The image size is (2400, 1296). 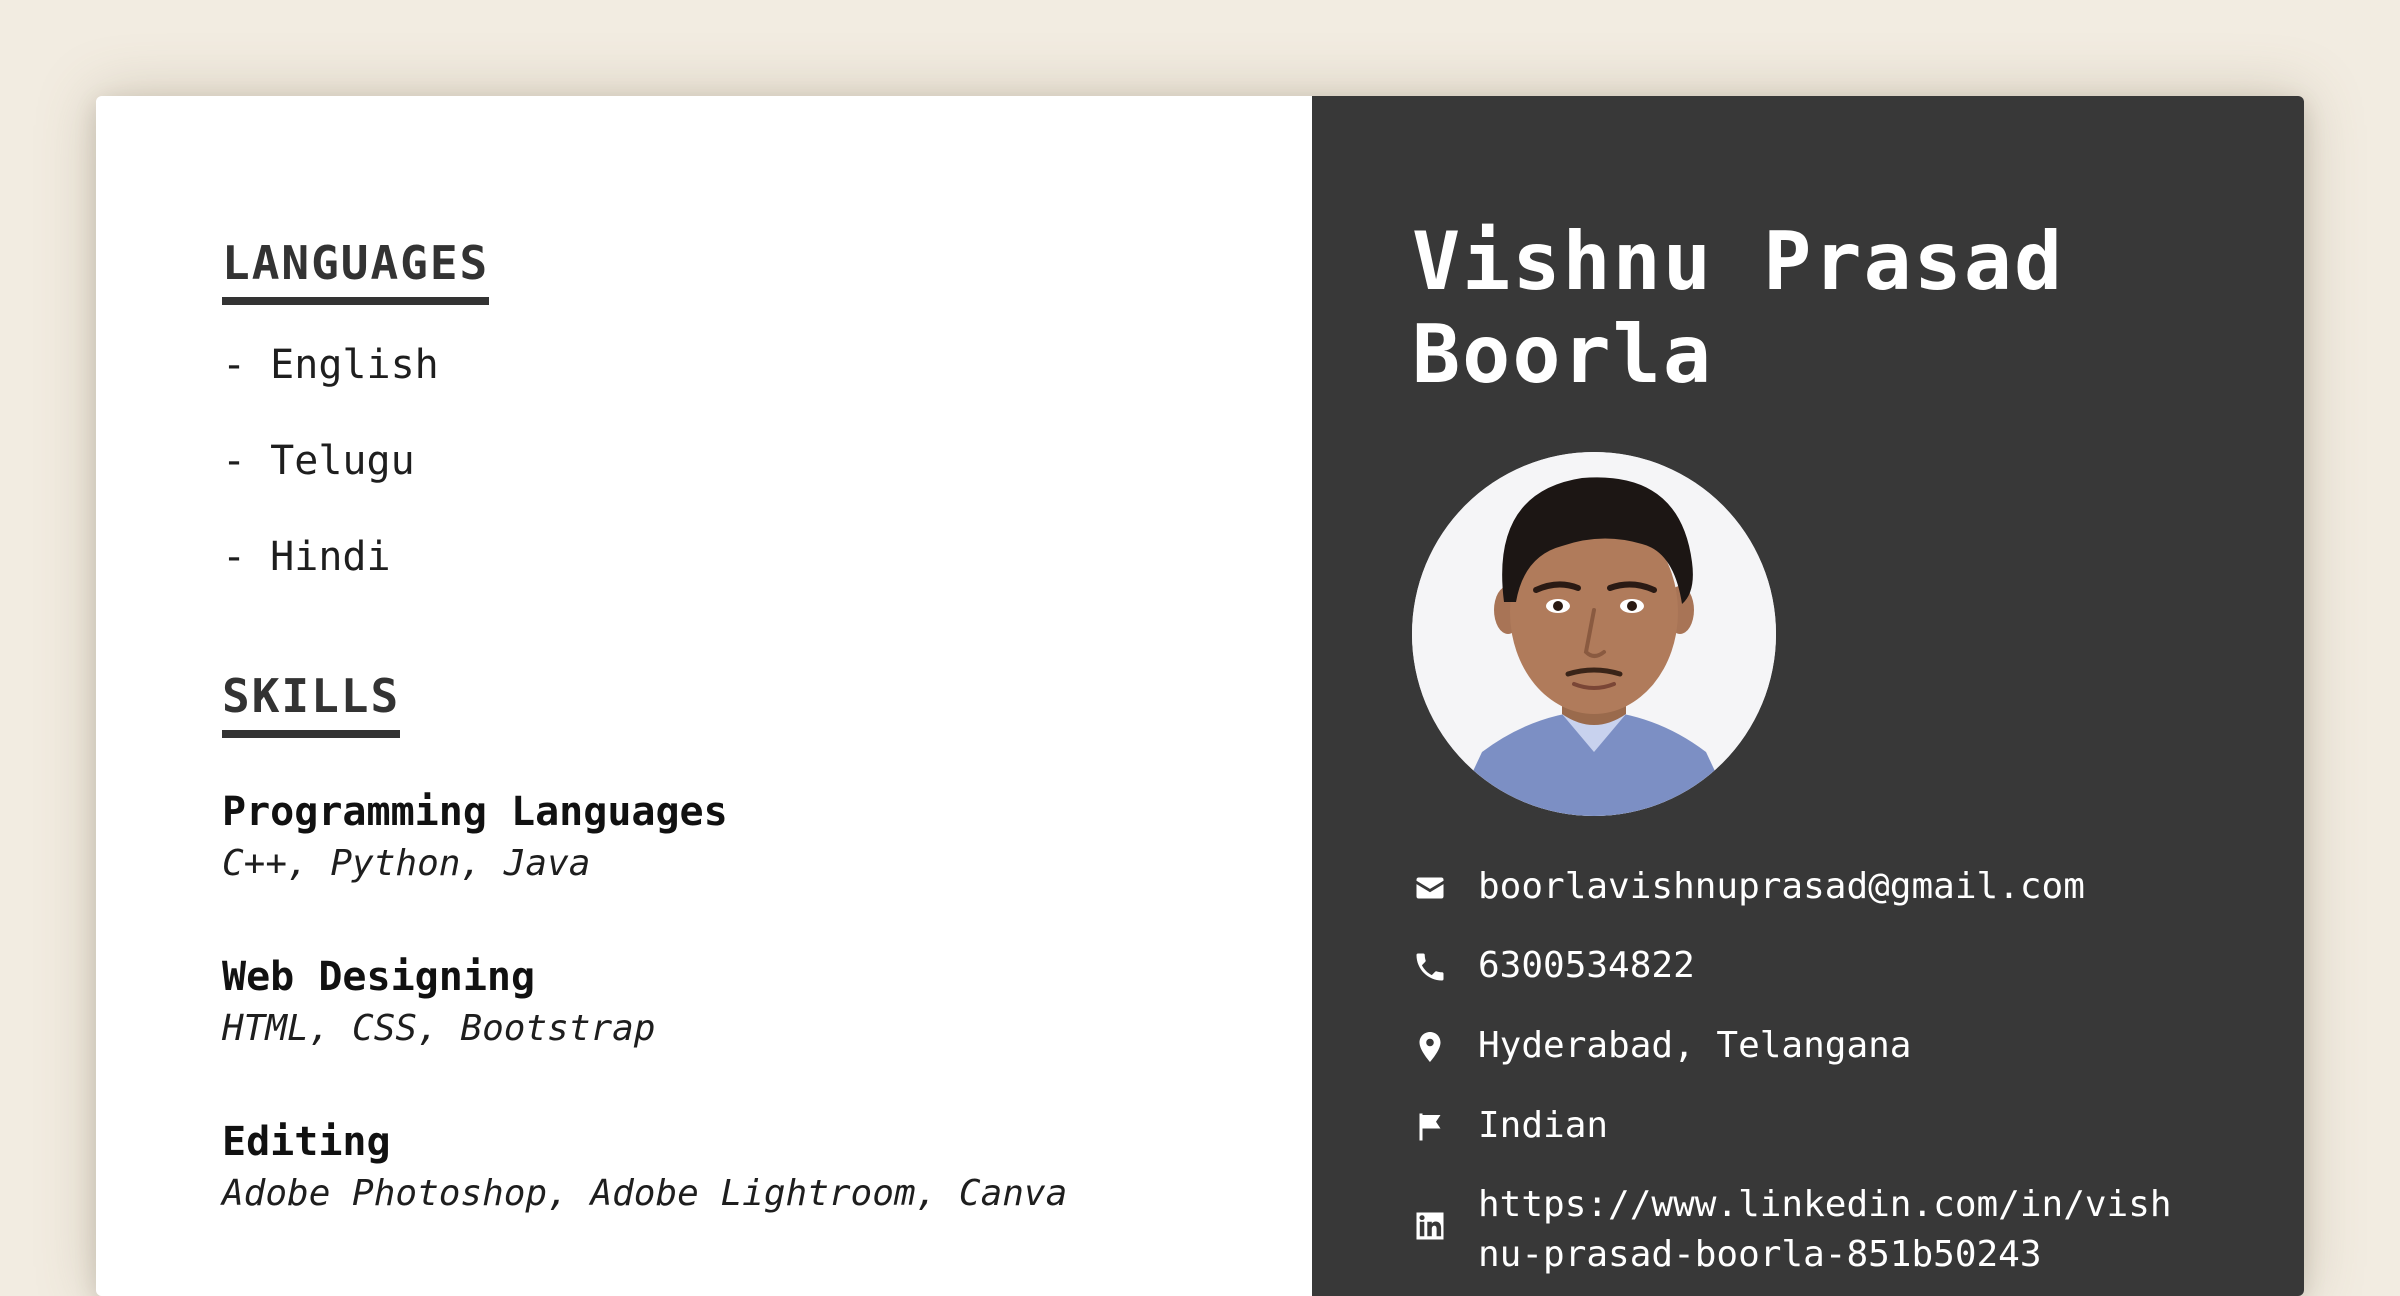 What do you see at coordinates (1695, 1045) in the screenshot?
I see `location-text: Hyderabad, Telangana` at bounding box center [1695, 1045].